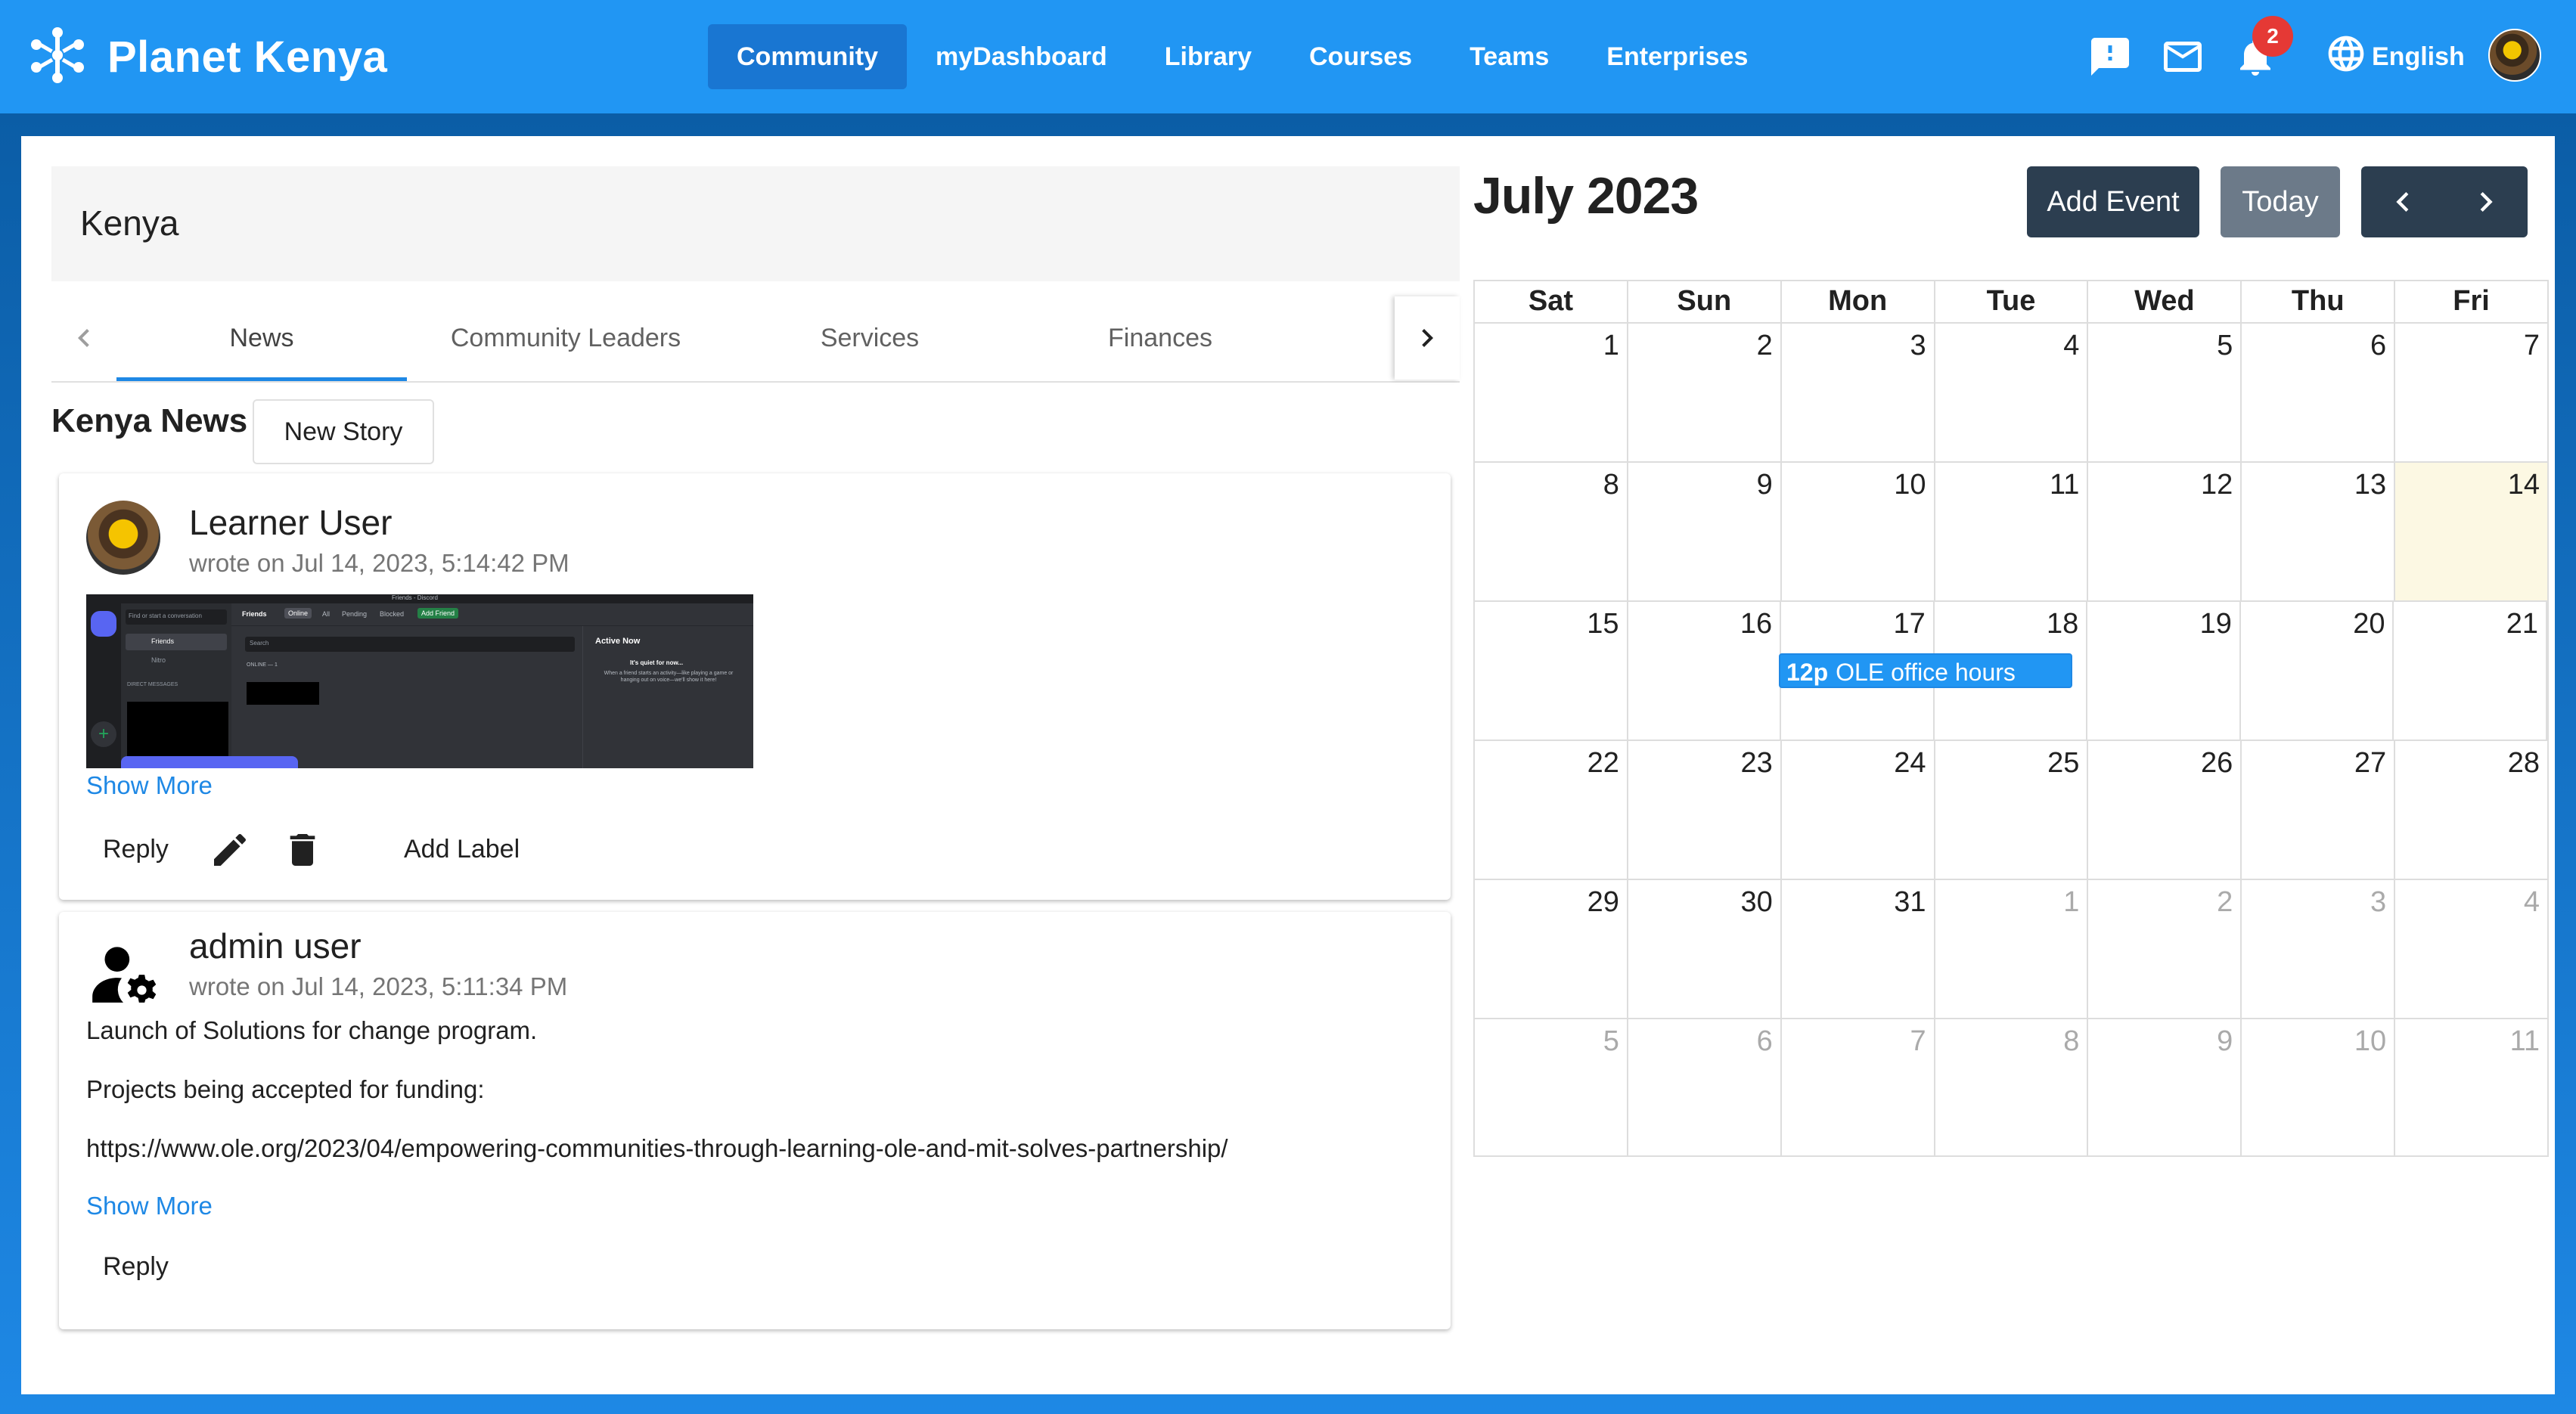 The width and height of the screenshot is (2576, 1414). What do you see at coordinates (1910, 763) in the screenshot?
I see `calendar-day-number: 24` at bounding box center [1910, 763].